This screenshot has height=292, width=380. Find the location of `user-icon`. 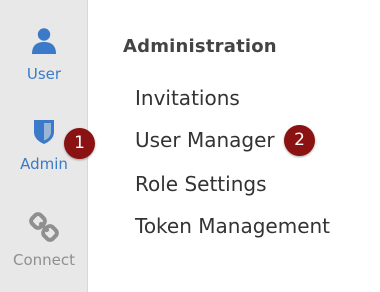

user-icon is located at coordinates (44, 41).